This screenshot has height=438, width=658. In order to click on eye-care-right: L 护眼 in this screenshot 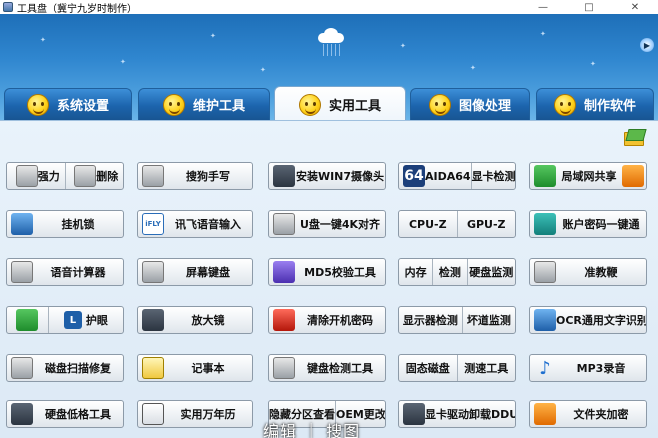, I will do `click(85, 320)`.